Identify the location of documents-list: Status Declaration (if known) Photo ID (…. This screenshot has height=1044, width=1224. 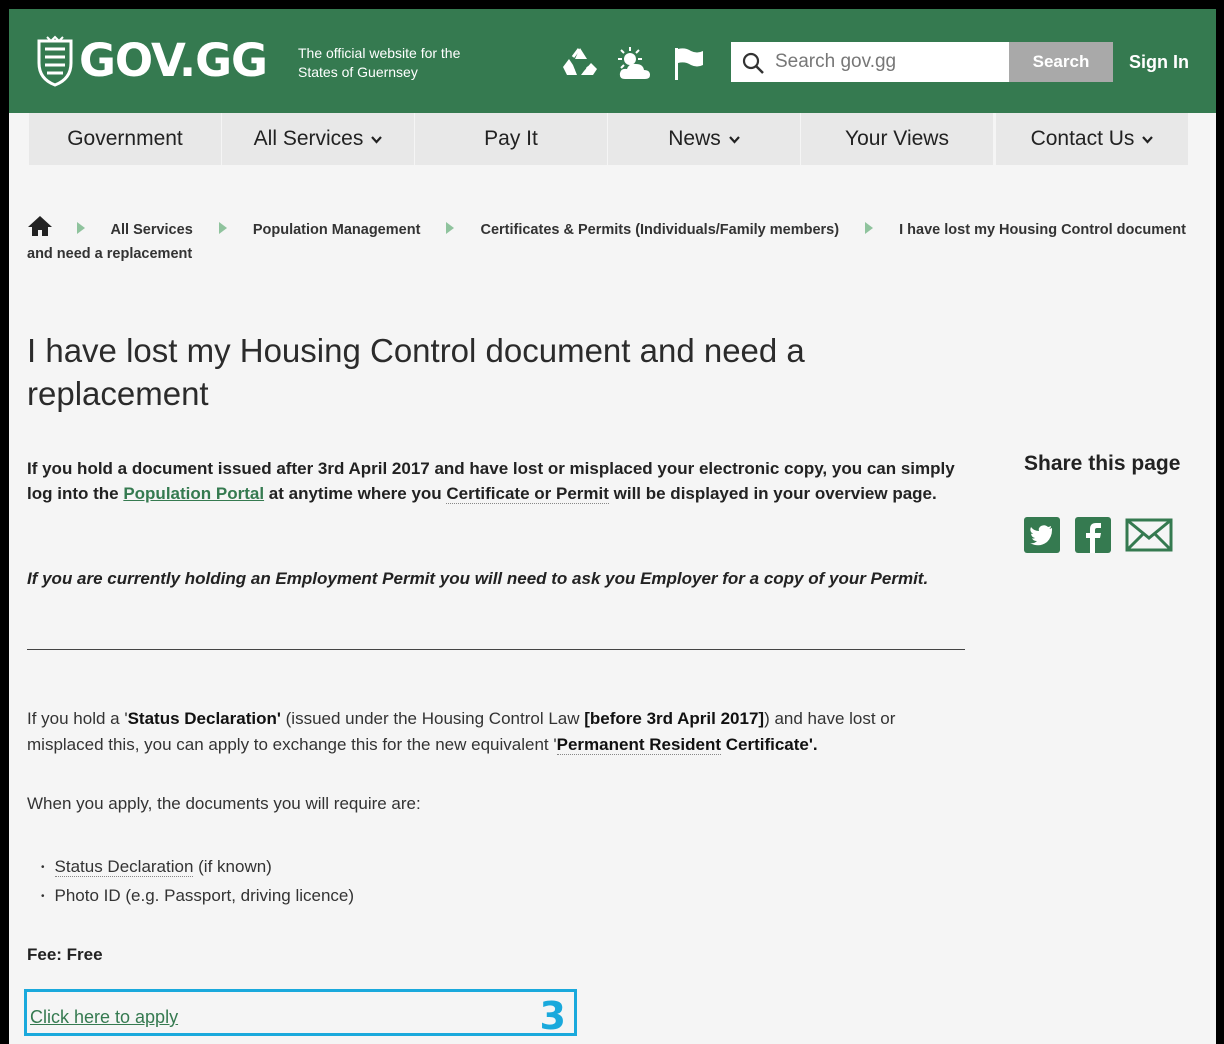
(190, 882).